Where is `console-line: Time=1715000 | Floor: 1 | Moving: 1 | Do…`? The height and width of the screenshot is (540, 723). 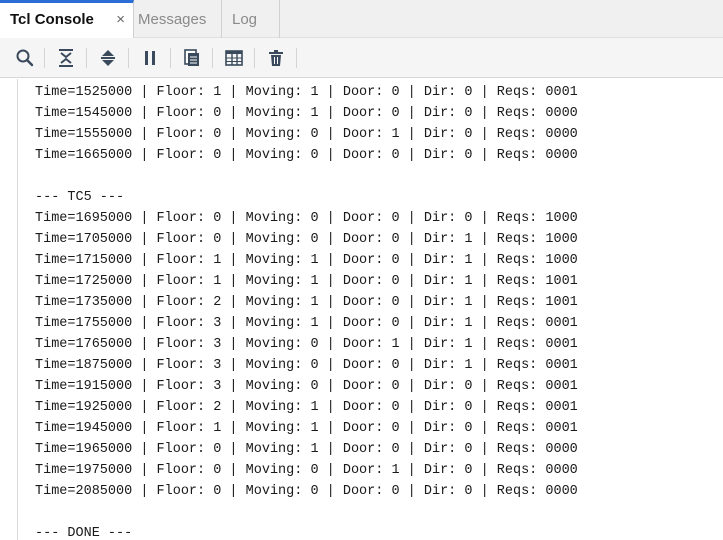 console-line: Time=1715000 | Floor: 1 | Moving: 1 | Do… is located at coordinates (306, 260).